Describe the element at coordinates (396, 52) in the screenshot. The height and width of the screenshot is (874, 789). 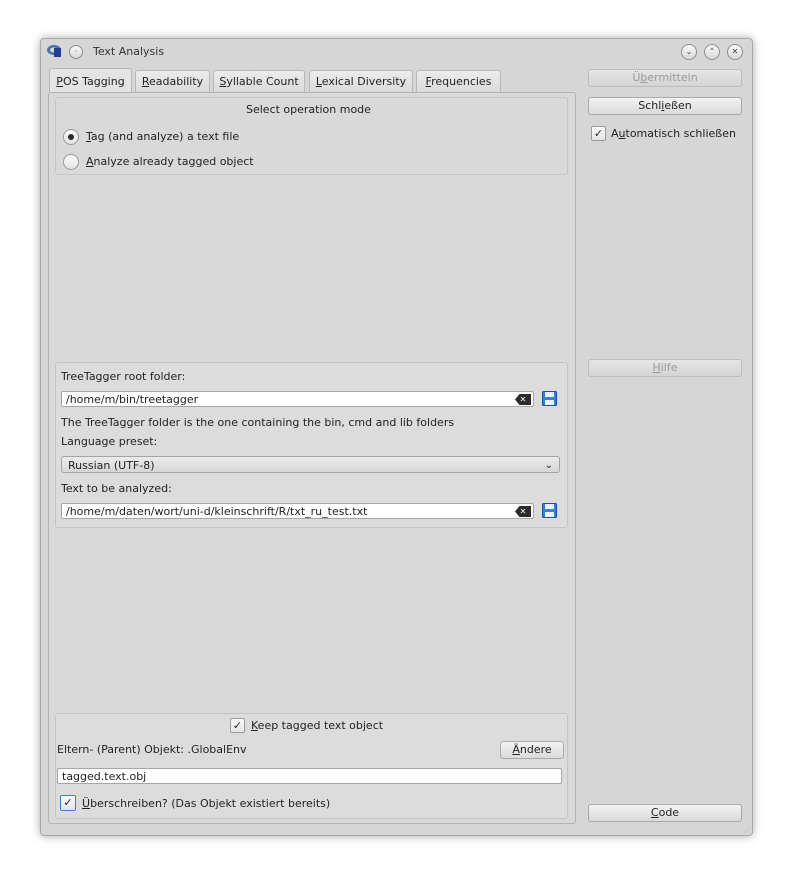
I see `title-bar: · Text Analysis ⌄ ⌃ ✕` at that location.